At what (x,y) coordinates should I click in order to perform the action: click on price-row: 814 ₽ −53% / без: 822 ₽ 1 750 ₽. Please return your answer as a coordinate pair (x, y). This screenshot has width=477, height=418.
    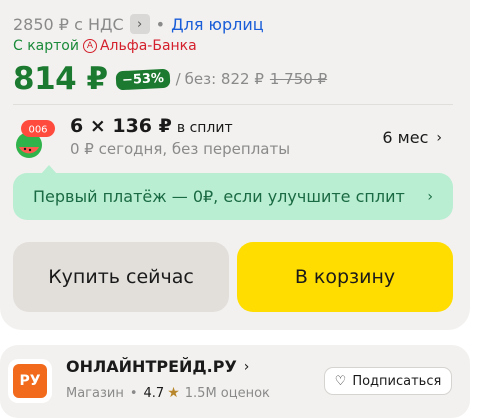
    Looking at the image, I should click on (170, 79).